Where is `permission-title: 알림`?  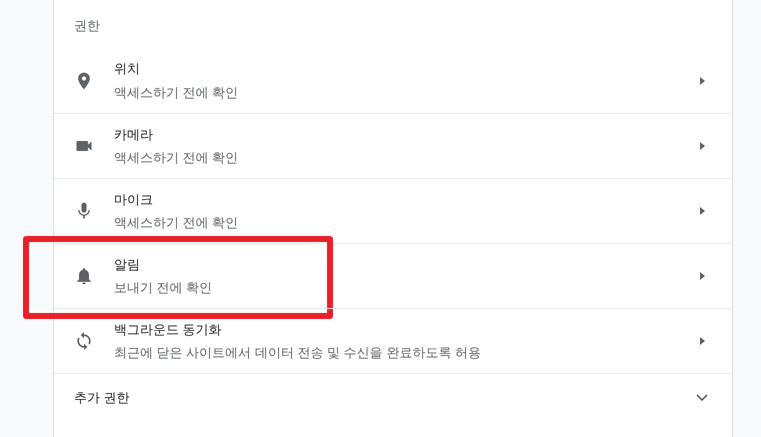 permission-title: 알림 is located at coordinates (127, 265).